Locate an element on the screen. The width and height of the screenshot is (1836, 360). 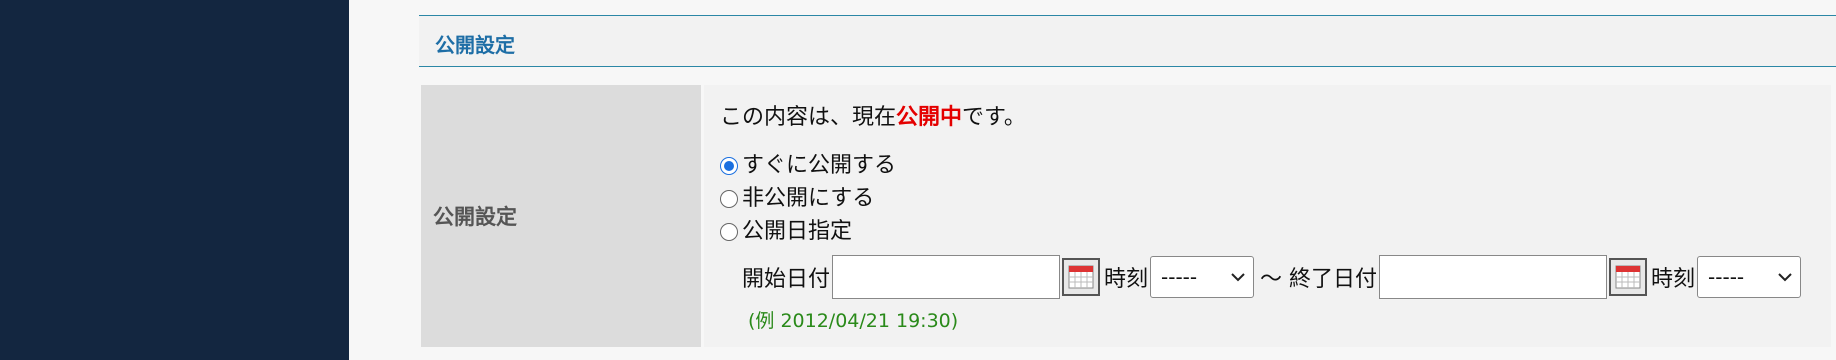
end-date-input is located at coordinates (1493, 277).